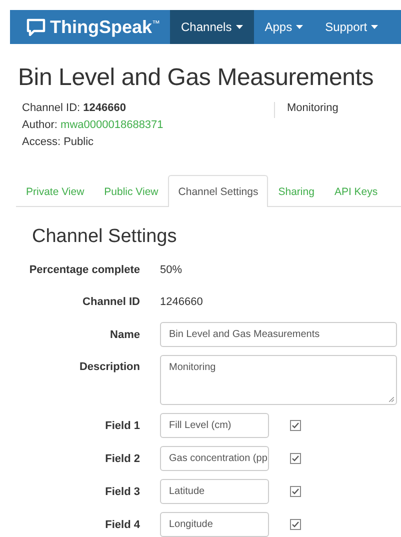 This screenshot has height=537, width=401. I want to click on nav-menu: Support, so click(352, 27).